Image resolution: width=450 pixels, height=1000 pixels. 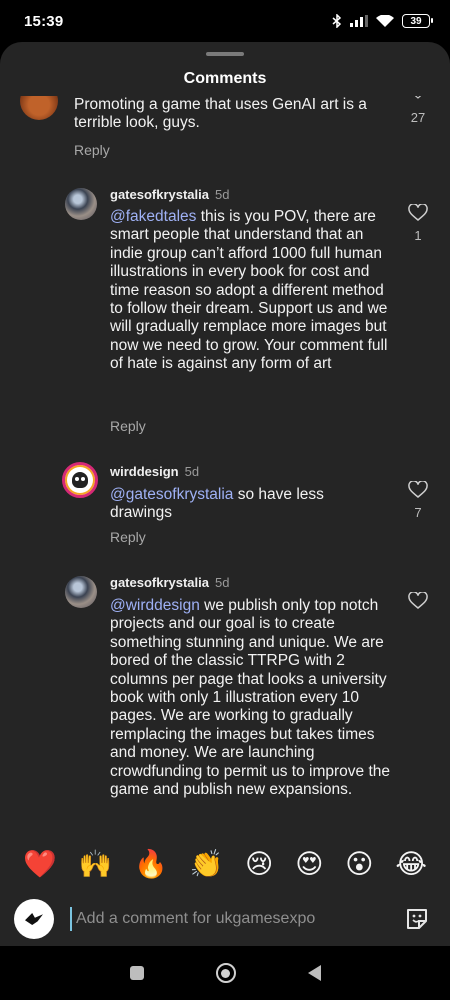 I want to click on emoji-clap: 👏, so click(x=207, y=864).